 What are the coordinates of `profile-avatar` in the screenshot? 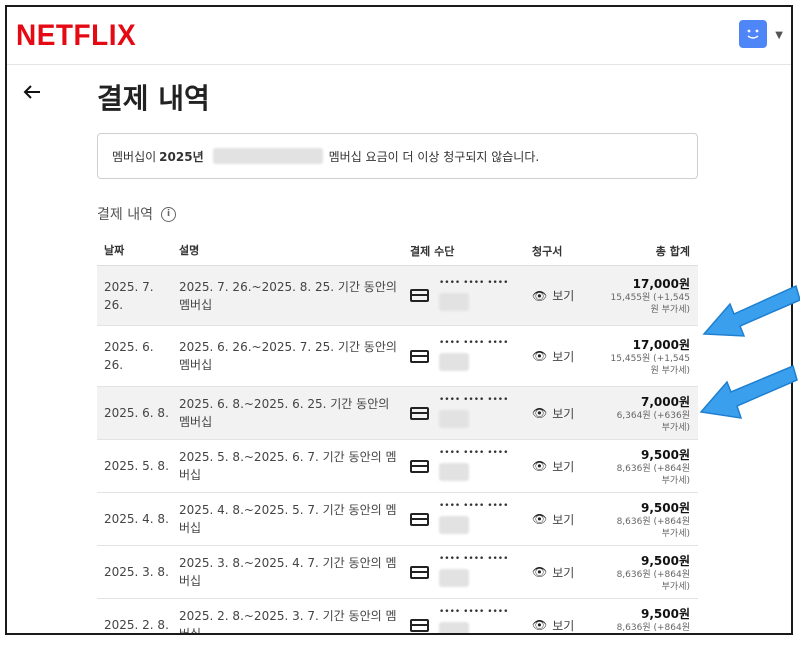 It's located at (753, 34).